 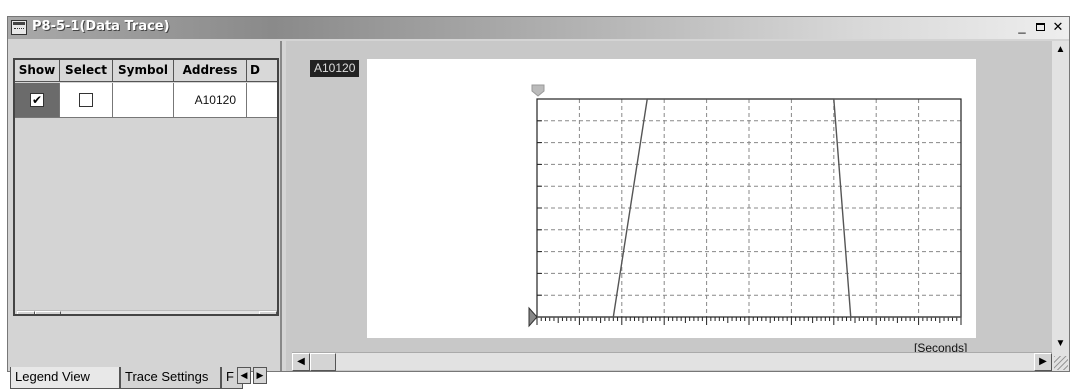 I want to click on table-row-symbol-cell, so click(x=143, y=100).